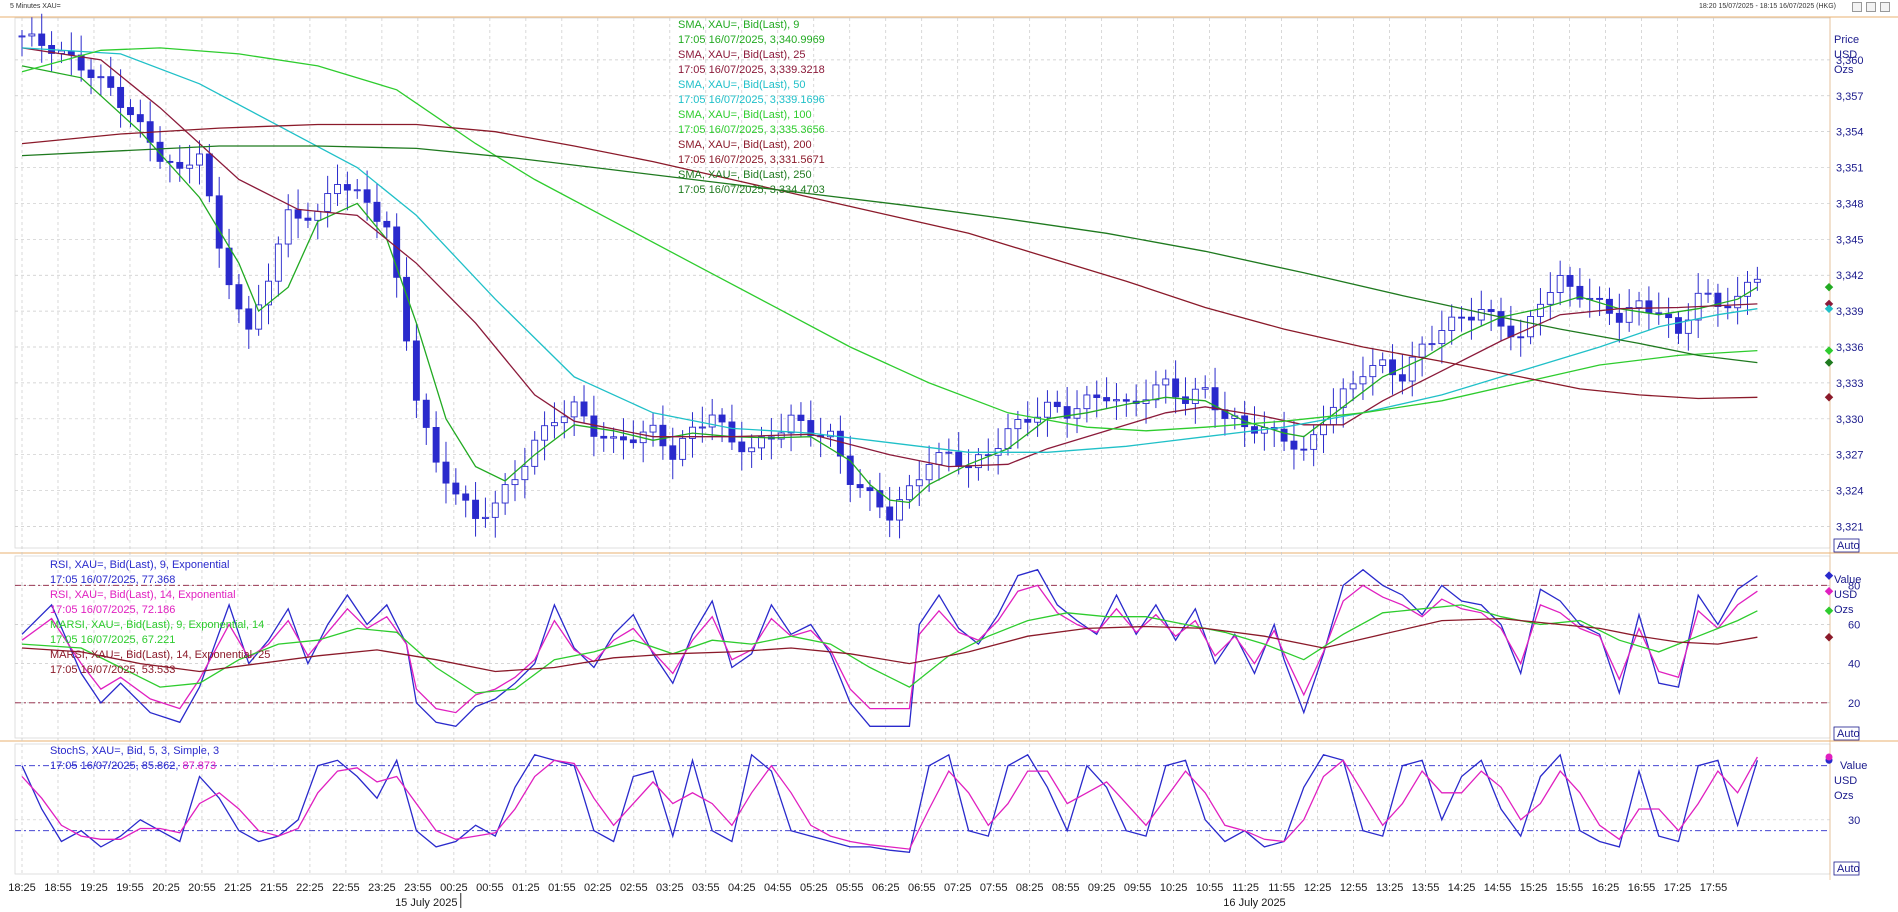  I want to click on date-label-1: 16 July 2025, so click(1254, 903).